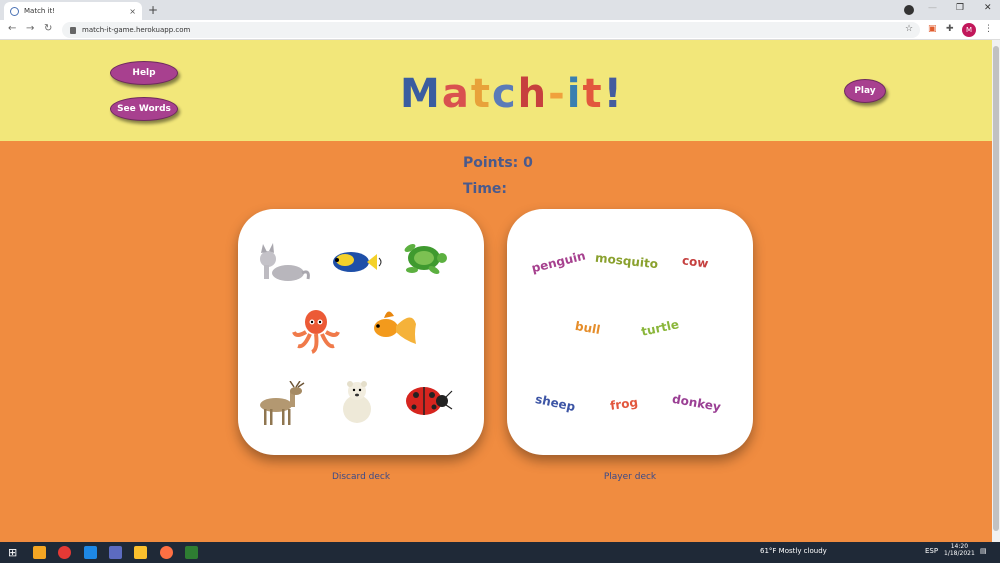 This screenshot has width=1000, height=563. What do you see at coordinates (558, 262) in the screenshot?
I see `word-card-penguin: penguin` at bounding box center [558, 262].